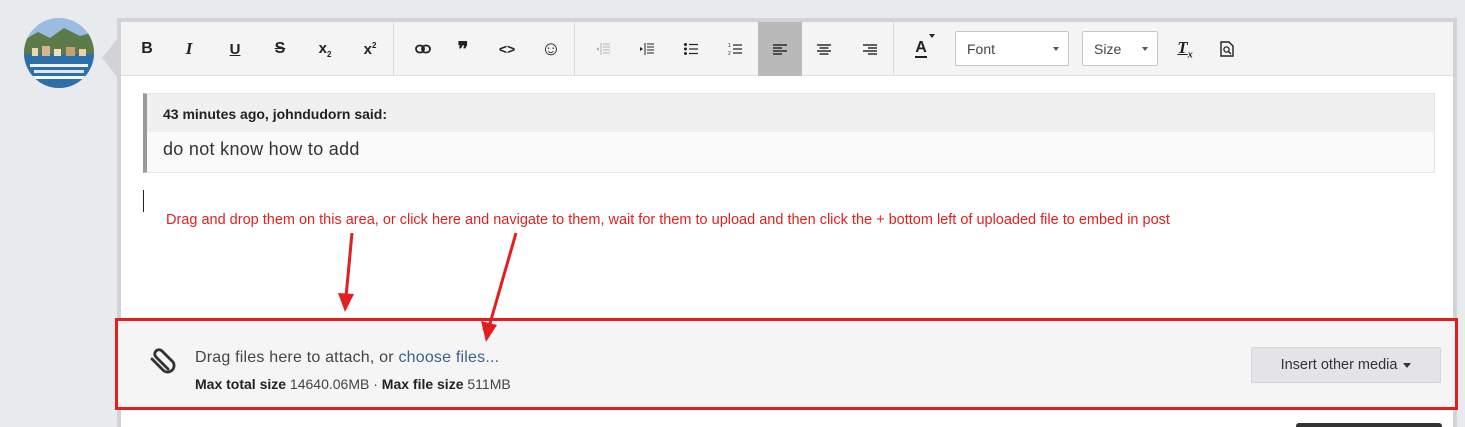 The width and height of the screenshot is (1465, 427). I want to click on paperclip-icon, so click(163, 361).